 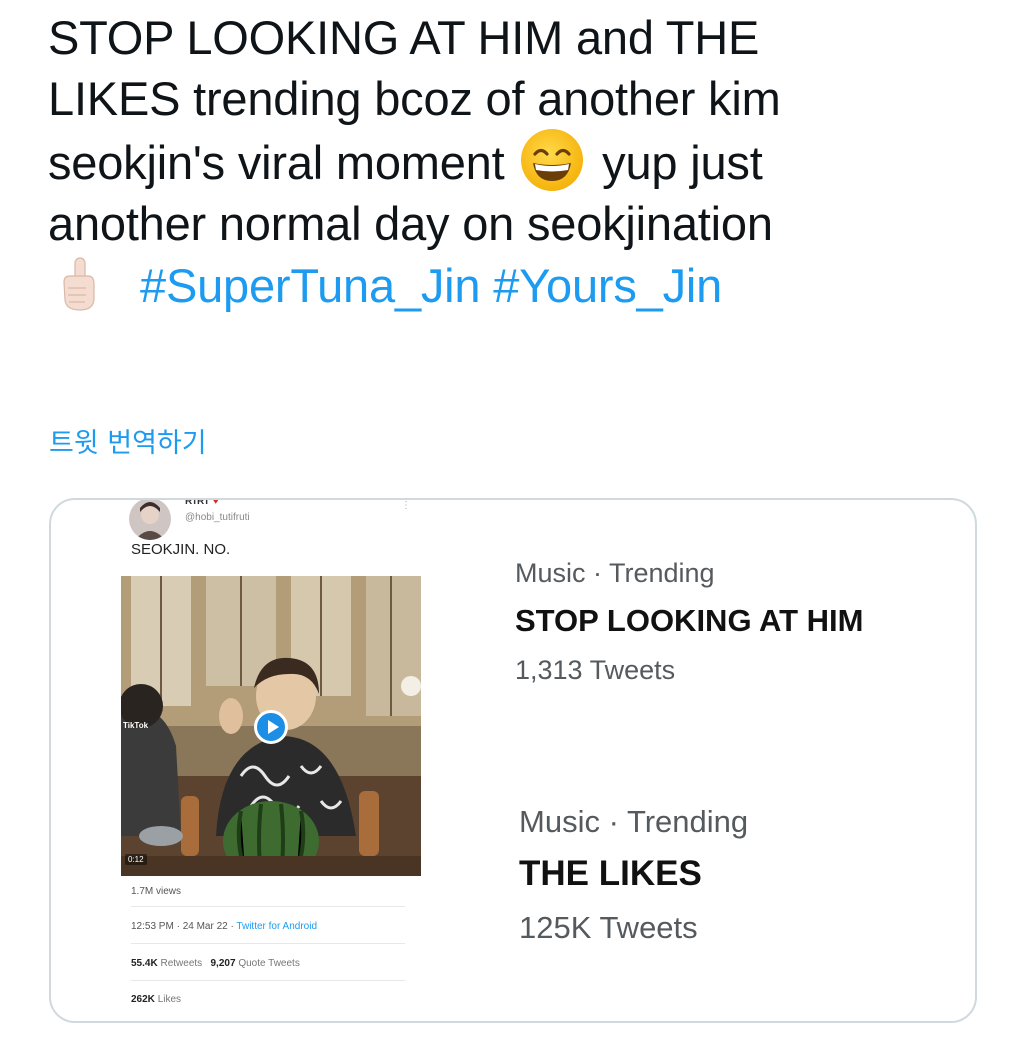 What do you see at coordinates (217, 517) in the screenshot?
I see `embedded-handle: @hobi_tutifruti` at bounding box center [217, 517].